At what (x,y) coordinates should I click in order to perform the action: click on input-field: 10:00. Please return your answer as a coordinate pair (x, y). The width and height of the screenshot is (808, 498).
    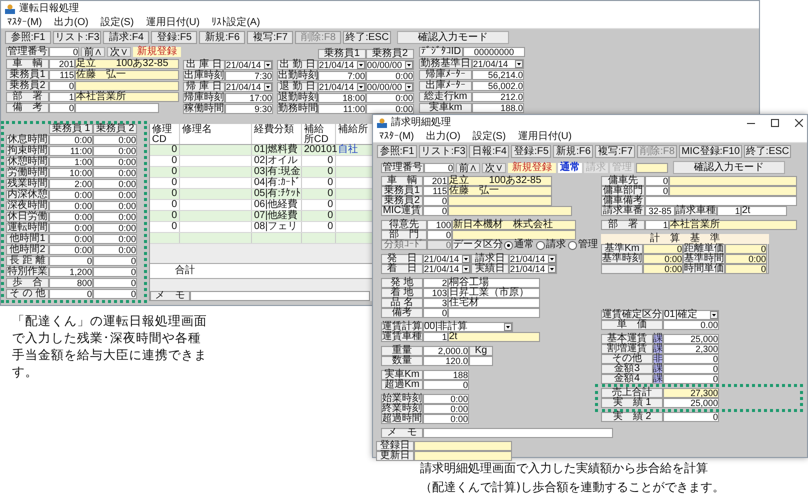
    Looking at the image, I should click on (71, 173).